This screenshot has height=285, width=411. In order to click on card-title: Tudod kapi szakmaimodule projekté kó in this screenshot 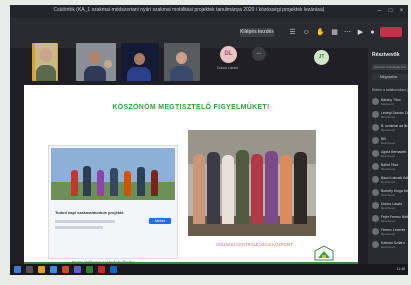, I will do `click(90, 212)`.